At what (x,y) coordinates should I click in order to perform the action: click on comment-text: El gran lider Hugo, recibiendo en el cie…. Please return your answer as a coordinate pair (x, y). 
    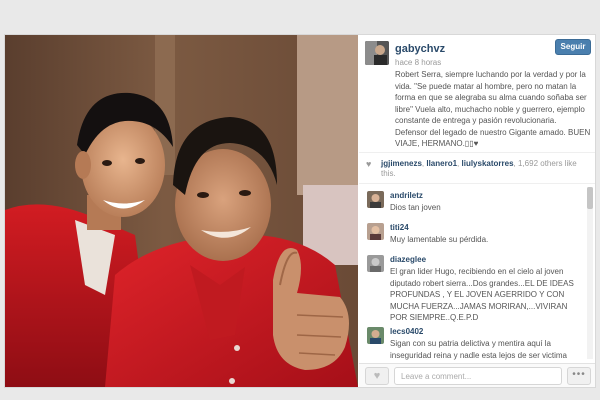
    Looking at the image, I should click on (482, 294).